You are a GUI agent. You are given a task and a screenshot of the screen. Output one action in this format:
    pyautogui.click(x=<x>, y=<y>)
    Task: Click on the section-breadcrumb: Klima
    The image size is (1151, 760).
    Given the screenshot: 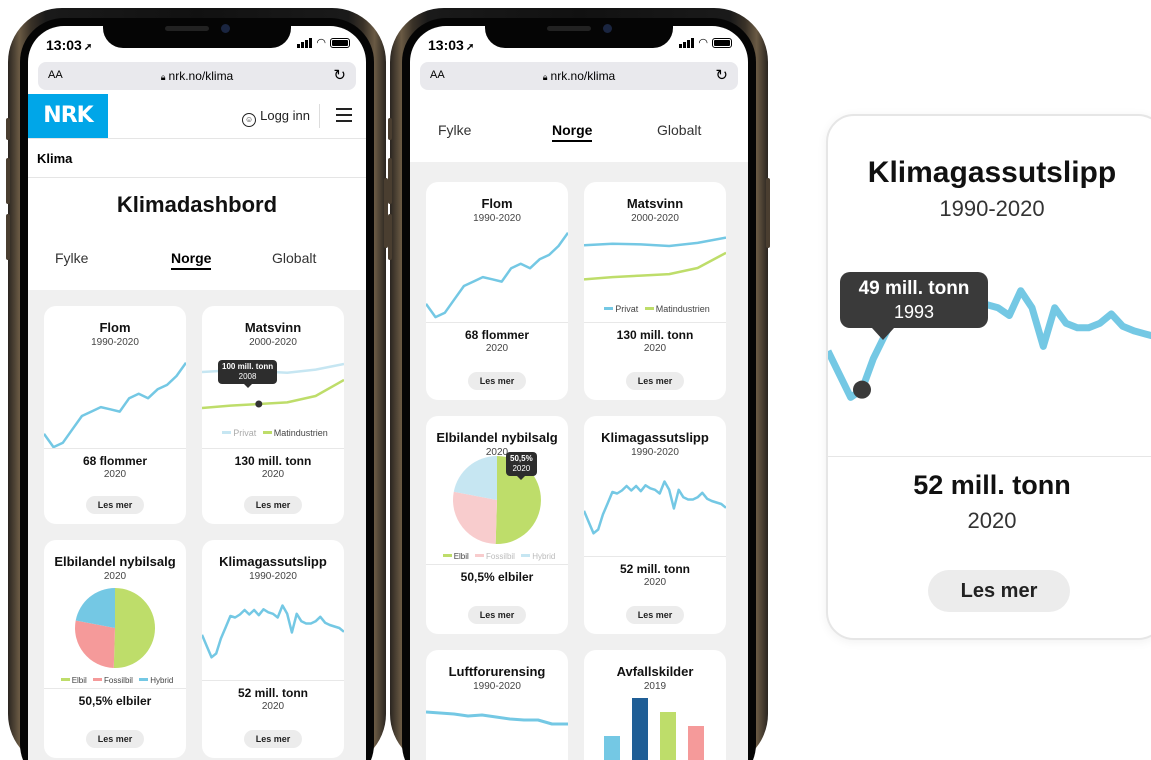 What is the action you would take?
    pyautogui.click(x=197, y=158)
    